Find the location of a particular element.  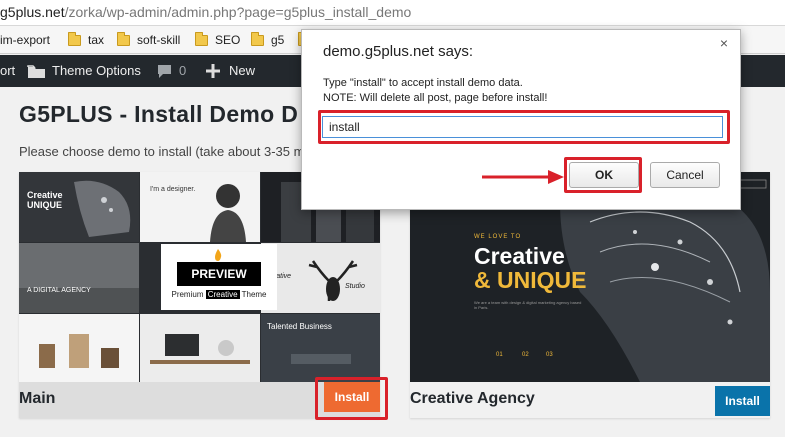

flame-icon is located at coordinates (218, 254).